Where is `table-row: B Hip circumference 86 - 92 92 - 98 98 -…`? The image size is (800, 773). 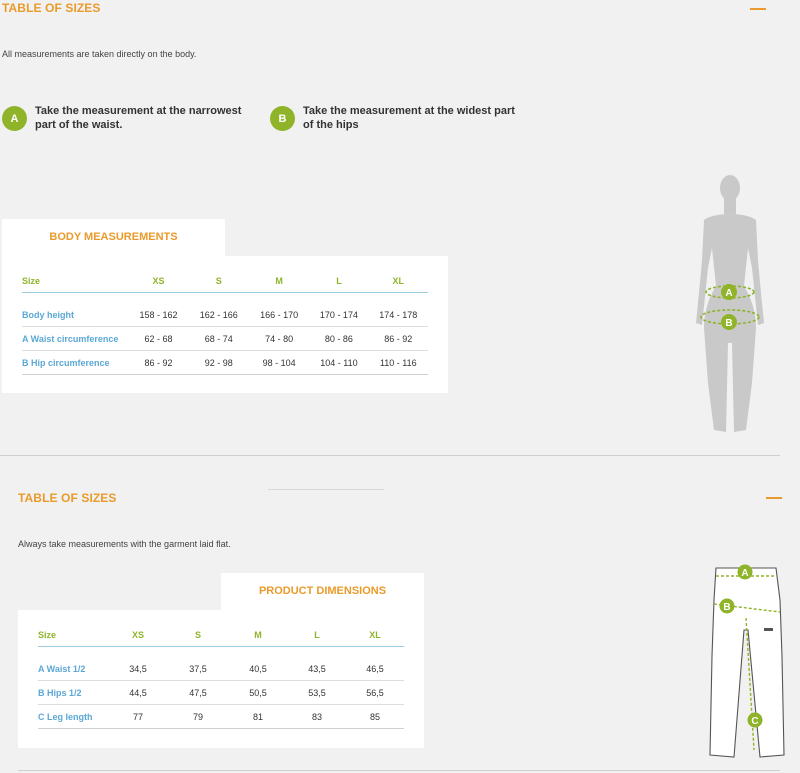 table-row: B Hip circumference 86 - 92 92 - 98 98 -… is located at coordinates (225, 362).